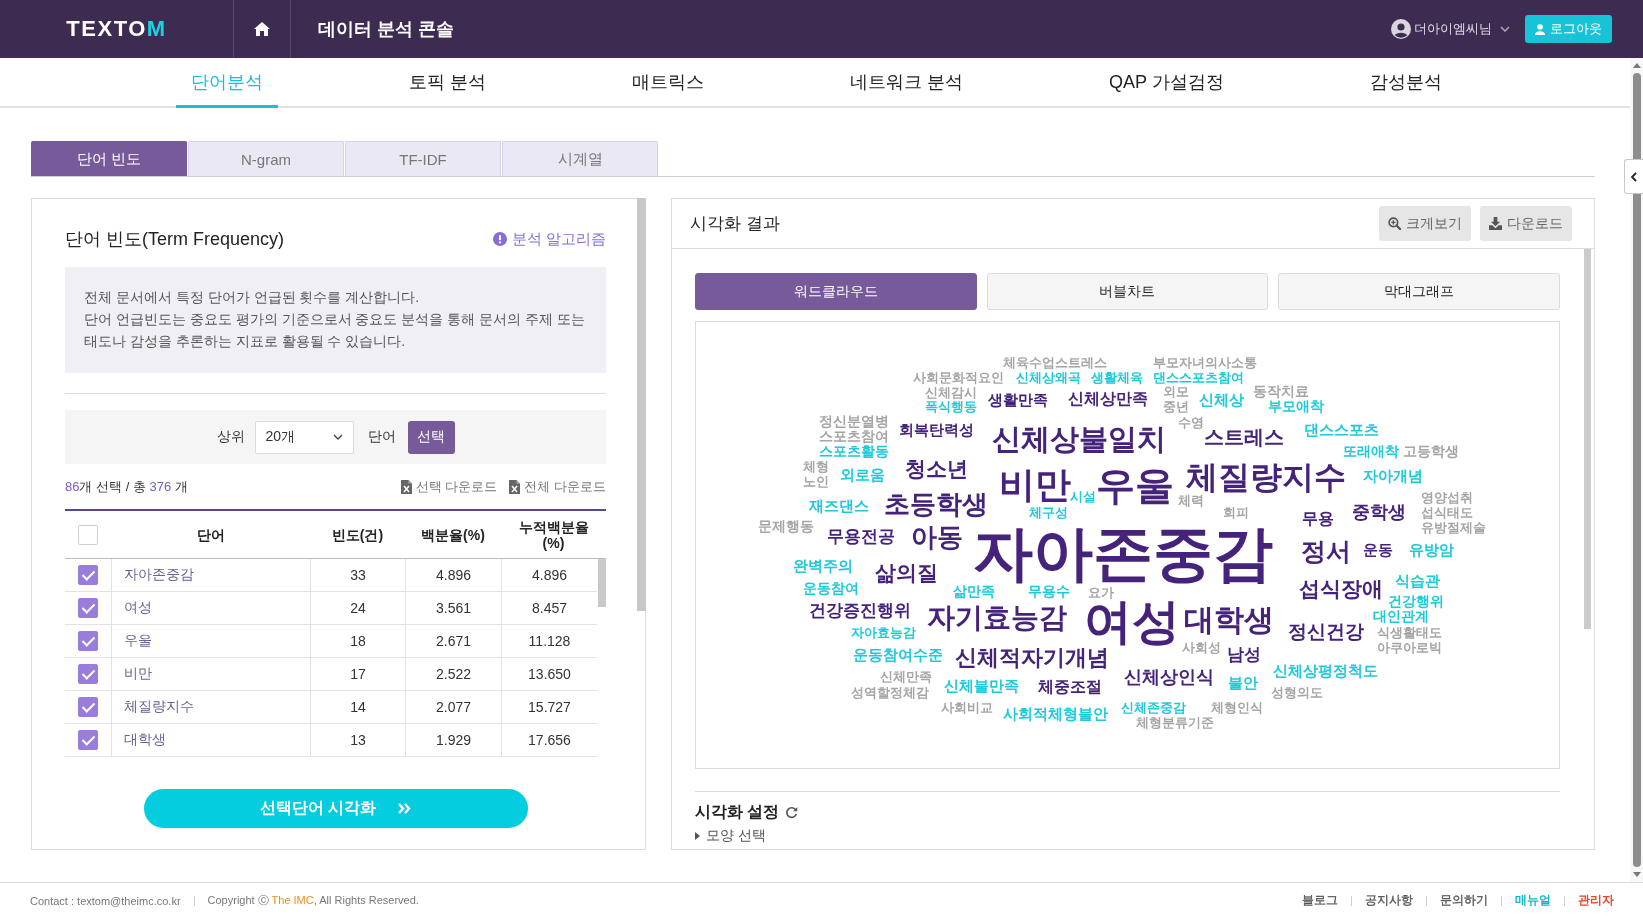 This screenshot has height=918, width=1643. I want to click on table-cell: 8.457, so click(549, 608).